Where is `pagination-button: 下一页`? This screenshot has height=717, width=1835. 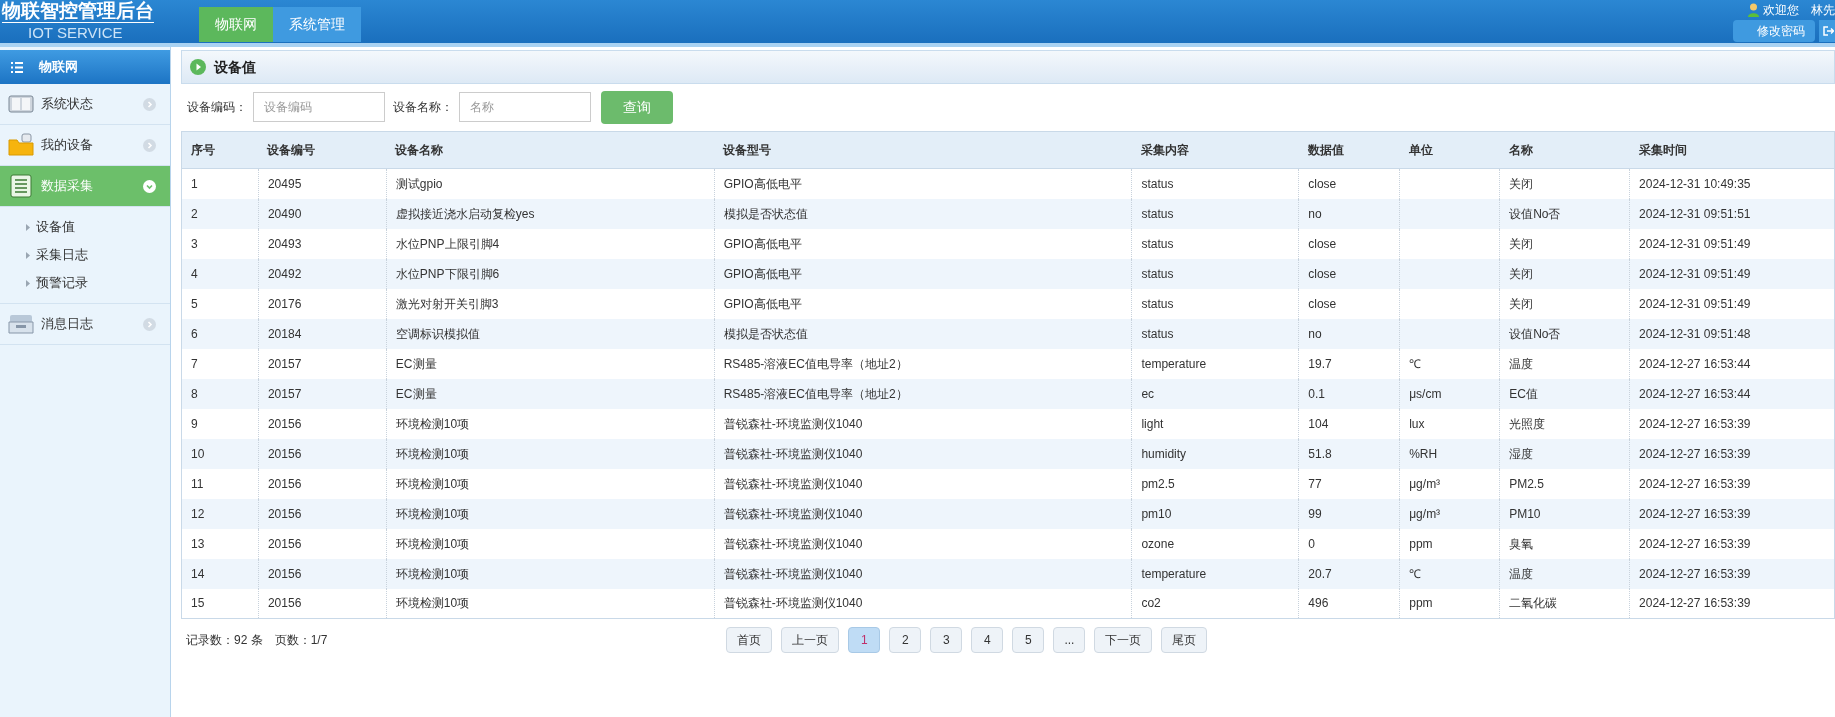 pagination-button: 下一页 is located at coordinates (1123, 640).